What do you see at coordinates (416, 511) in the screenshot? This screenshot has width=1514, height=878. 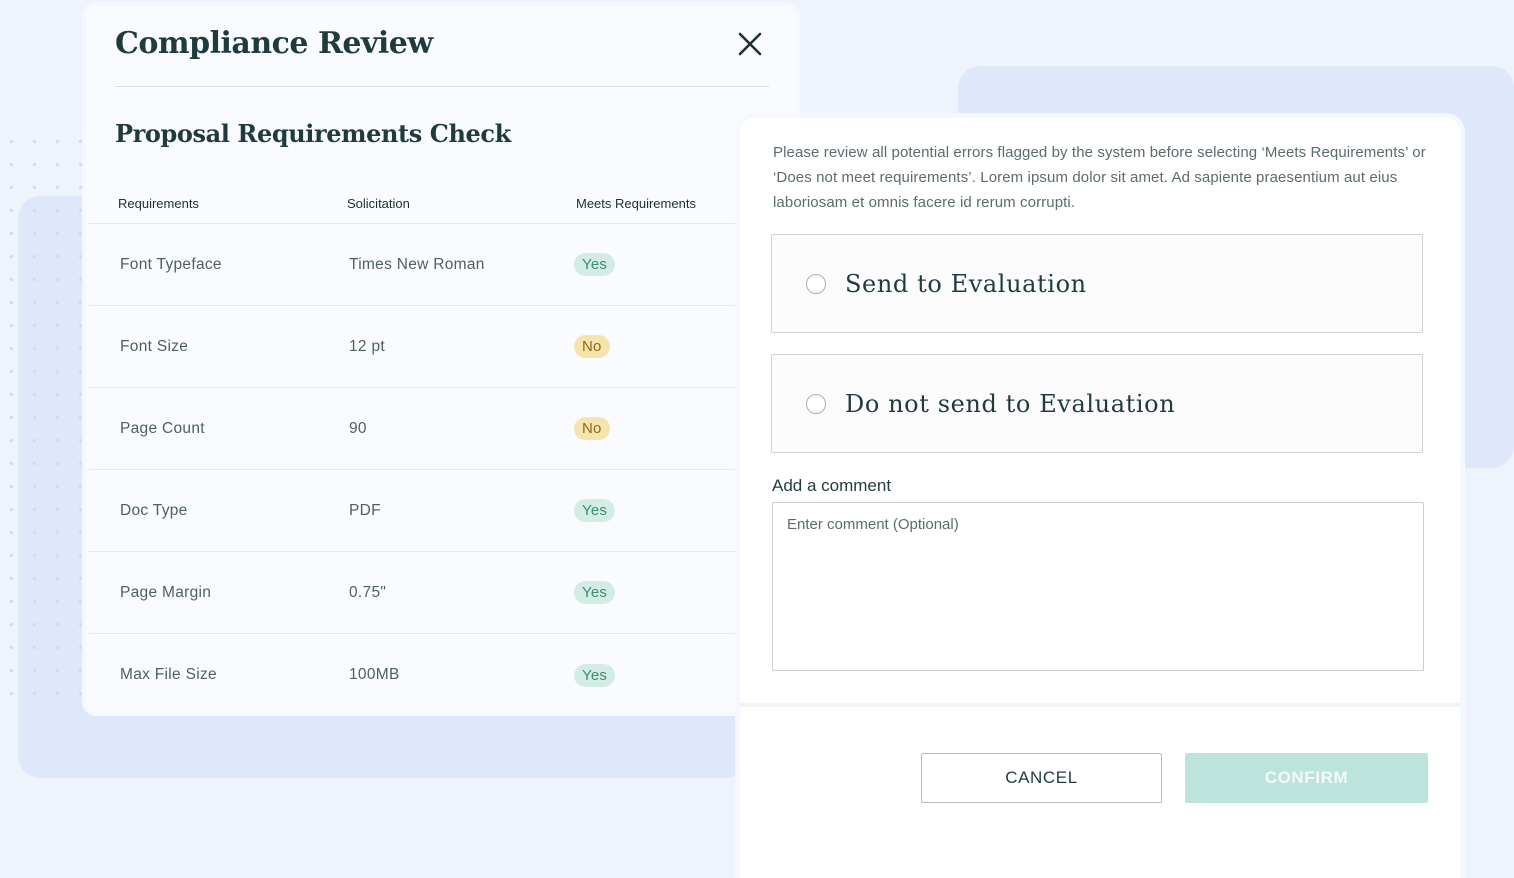 I see `table-row: Doc Type PDF Yes` at bounding box center [416, 511].